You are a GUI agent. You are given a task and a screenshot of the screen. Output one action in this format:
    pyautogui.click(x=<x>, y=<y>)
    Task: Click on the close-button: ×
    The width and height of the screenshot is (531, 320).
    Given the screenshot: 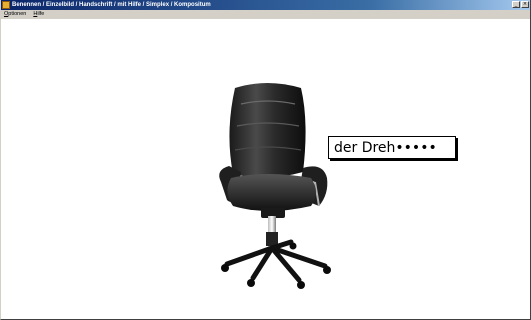 What is the action you would take?
    pyautogui.click(x=525, y=4)
    